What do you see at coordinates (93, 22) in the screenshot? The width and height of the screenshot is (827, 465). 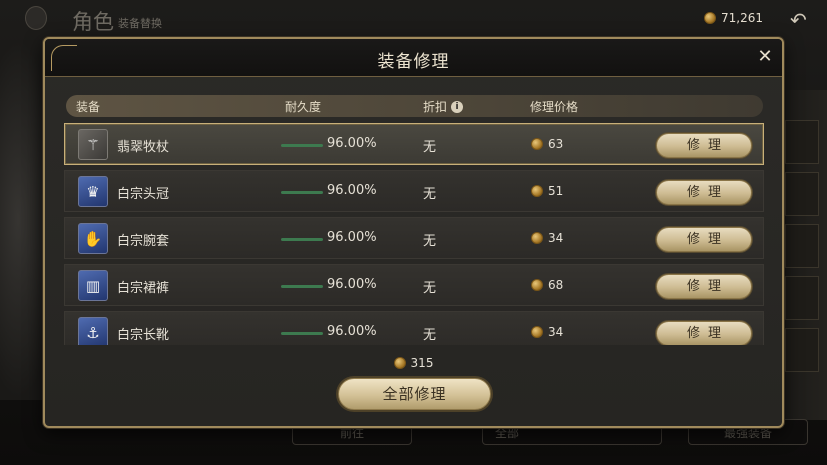 I see `page-title: 角色` at bounding box center [93, 22].